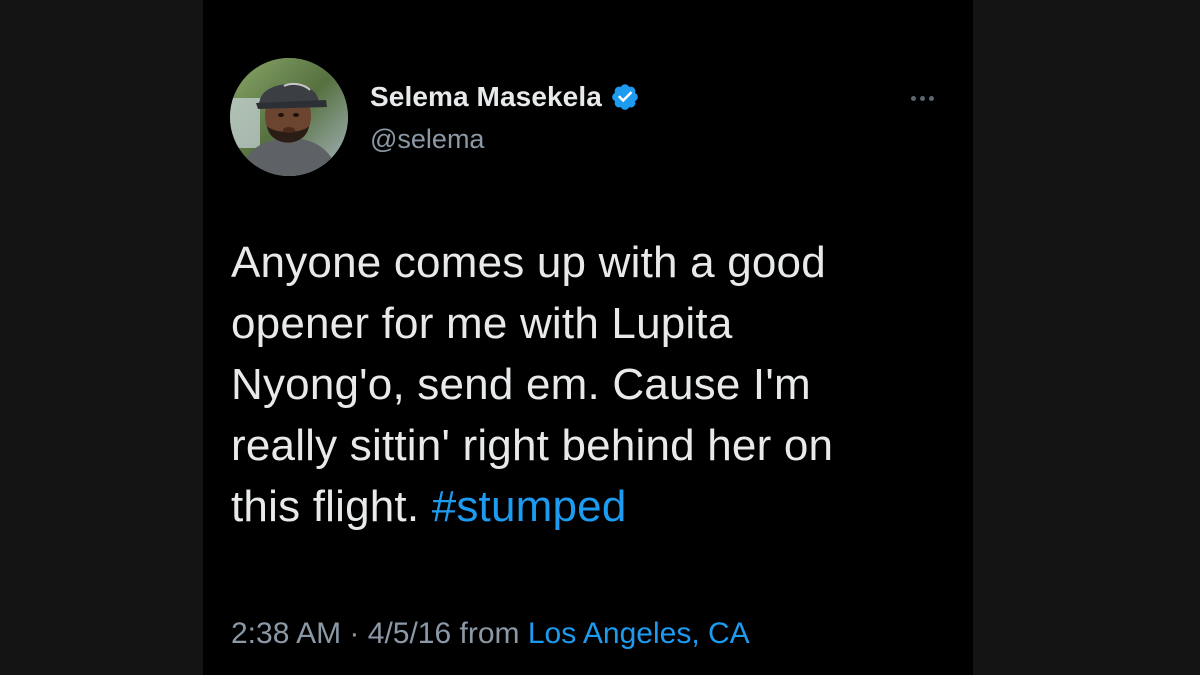  I want to click on tweet-meta: 2:38 AM · 4/5/16 from Los Angeles, CA, so click(490, 634).